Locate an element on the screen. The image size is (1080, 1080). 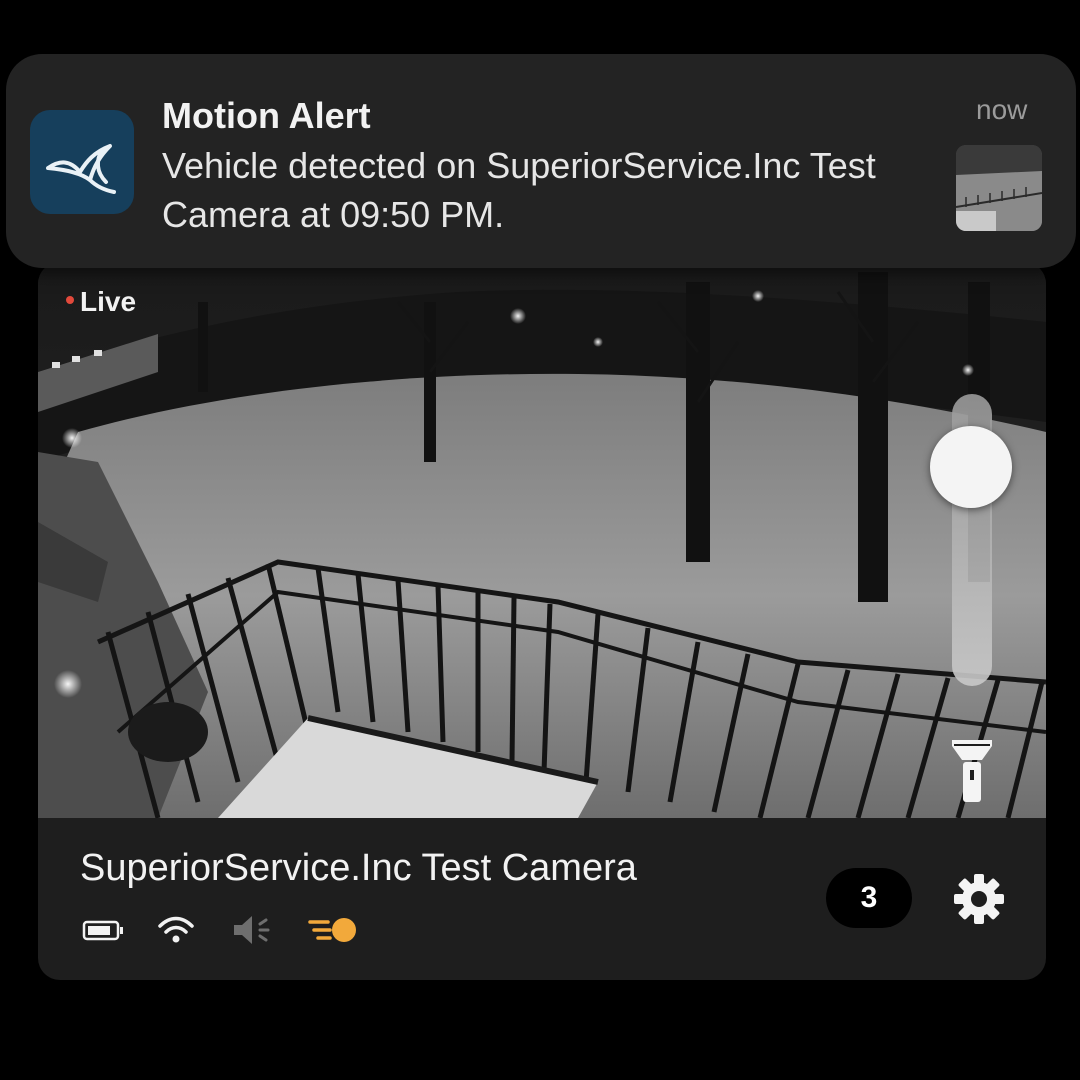
notification-title: Motion Alert is located at coordinates (266, 115).